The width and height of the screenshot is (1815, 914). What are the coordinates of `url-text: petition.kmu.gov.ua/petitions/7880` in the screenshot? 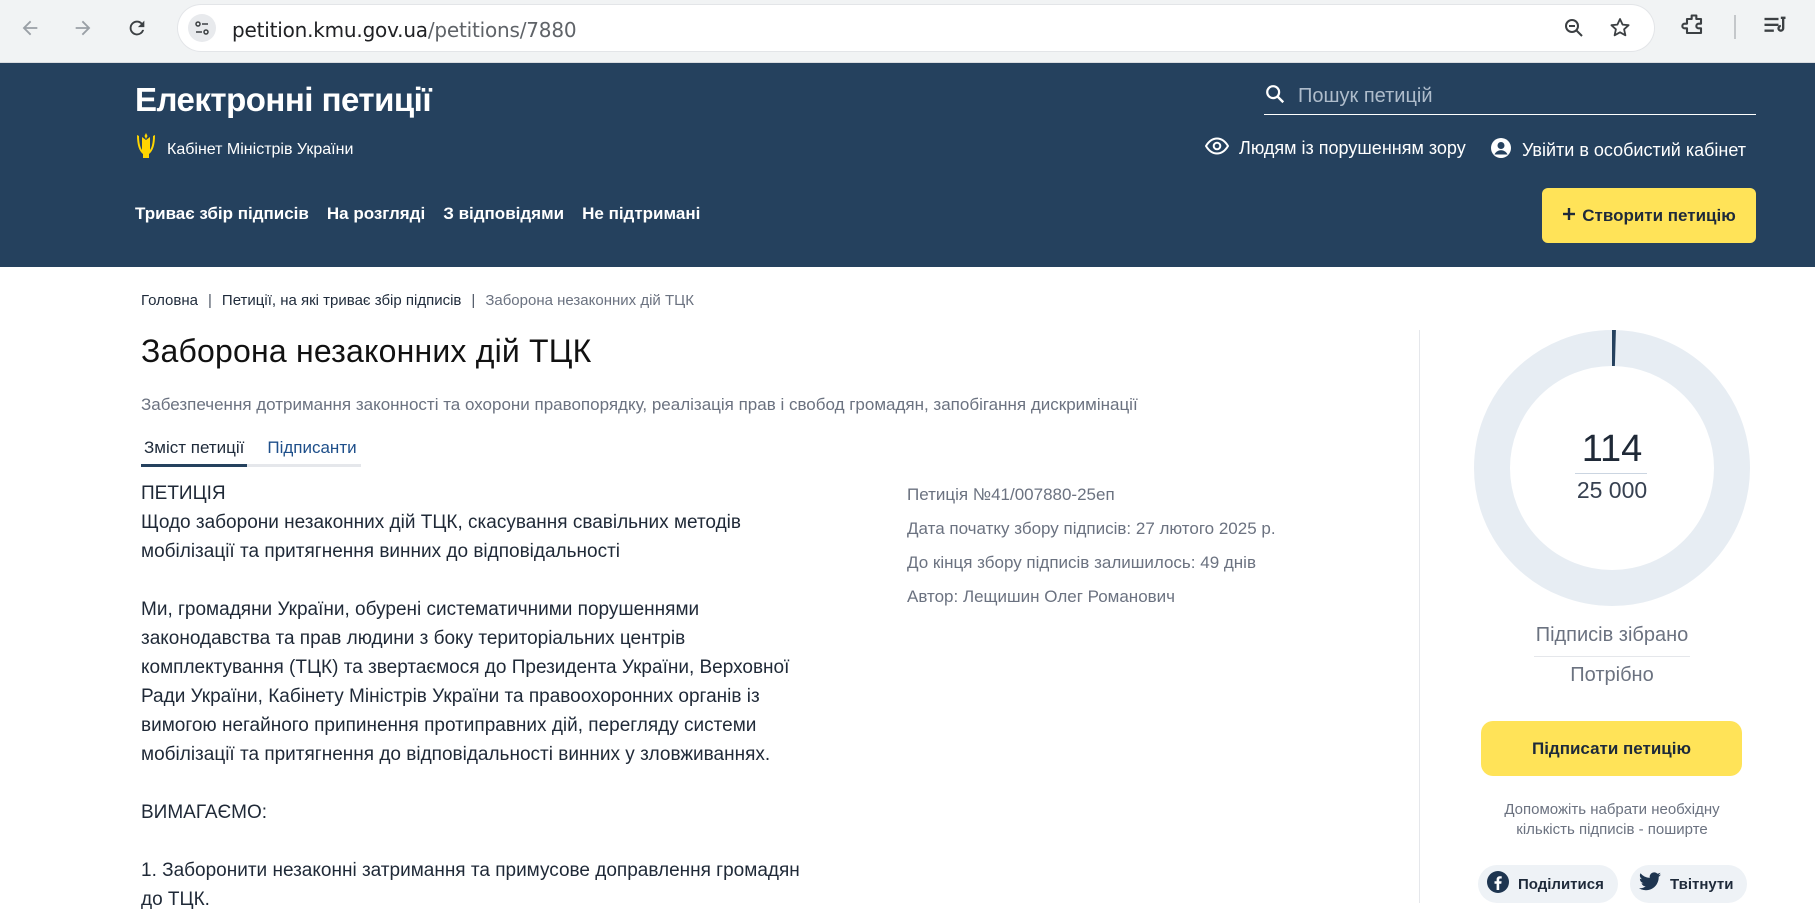 It's located at (404, 30).